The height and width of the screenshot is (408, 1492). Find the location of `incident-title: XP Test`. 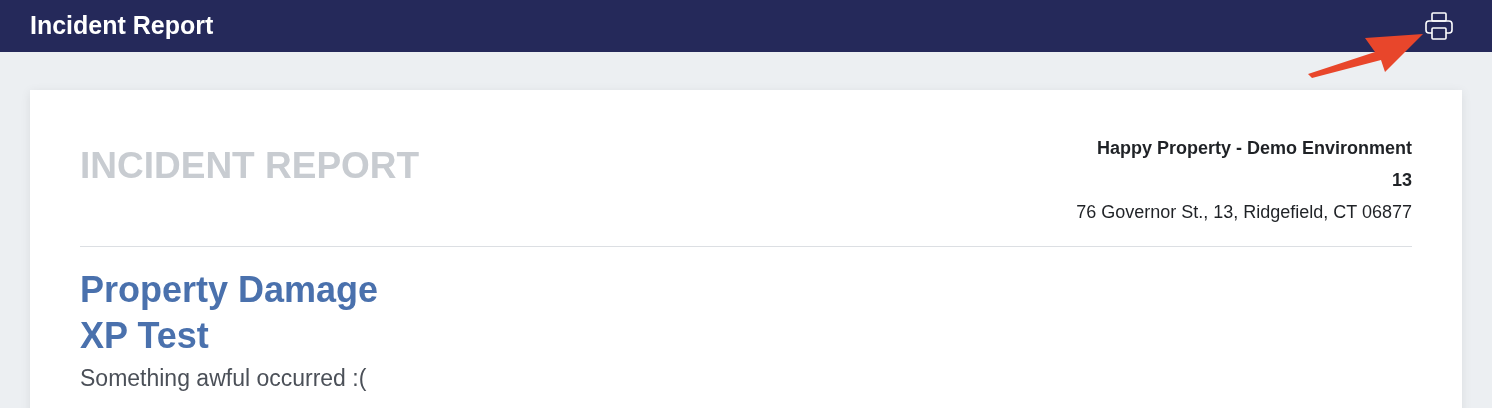

incident-title: XP Test is located at coordinates (144, 336).